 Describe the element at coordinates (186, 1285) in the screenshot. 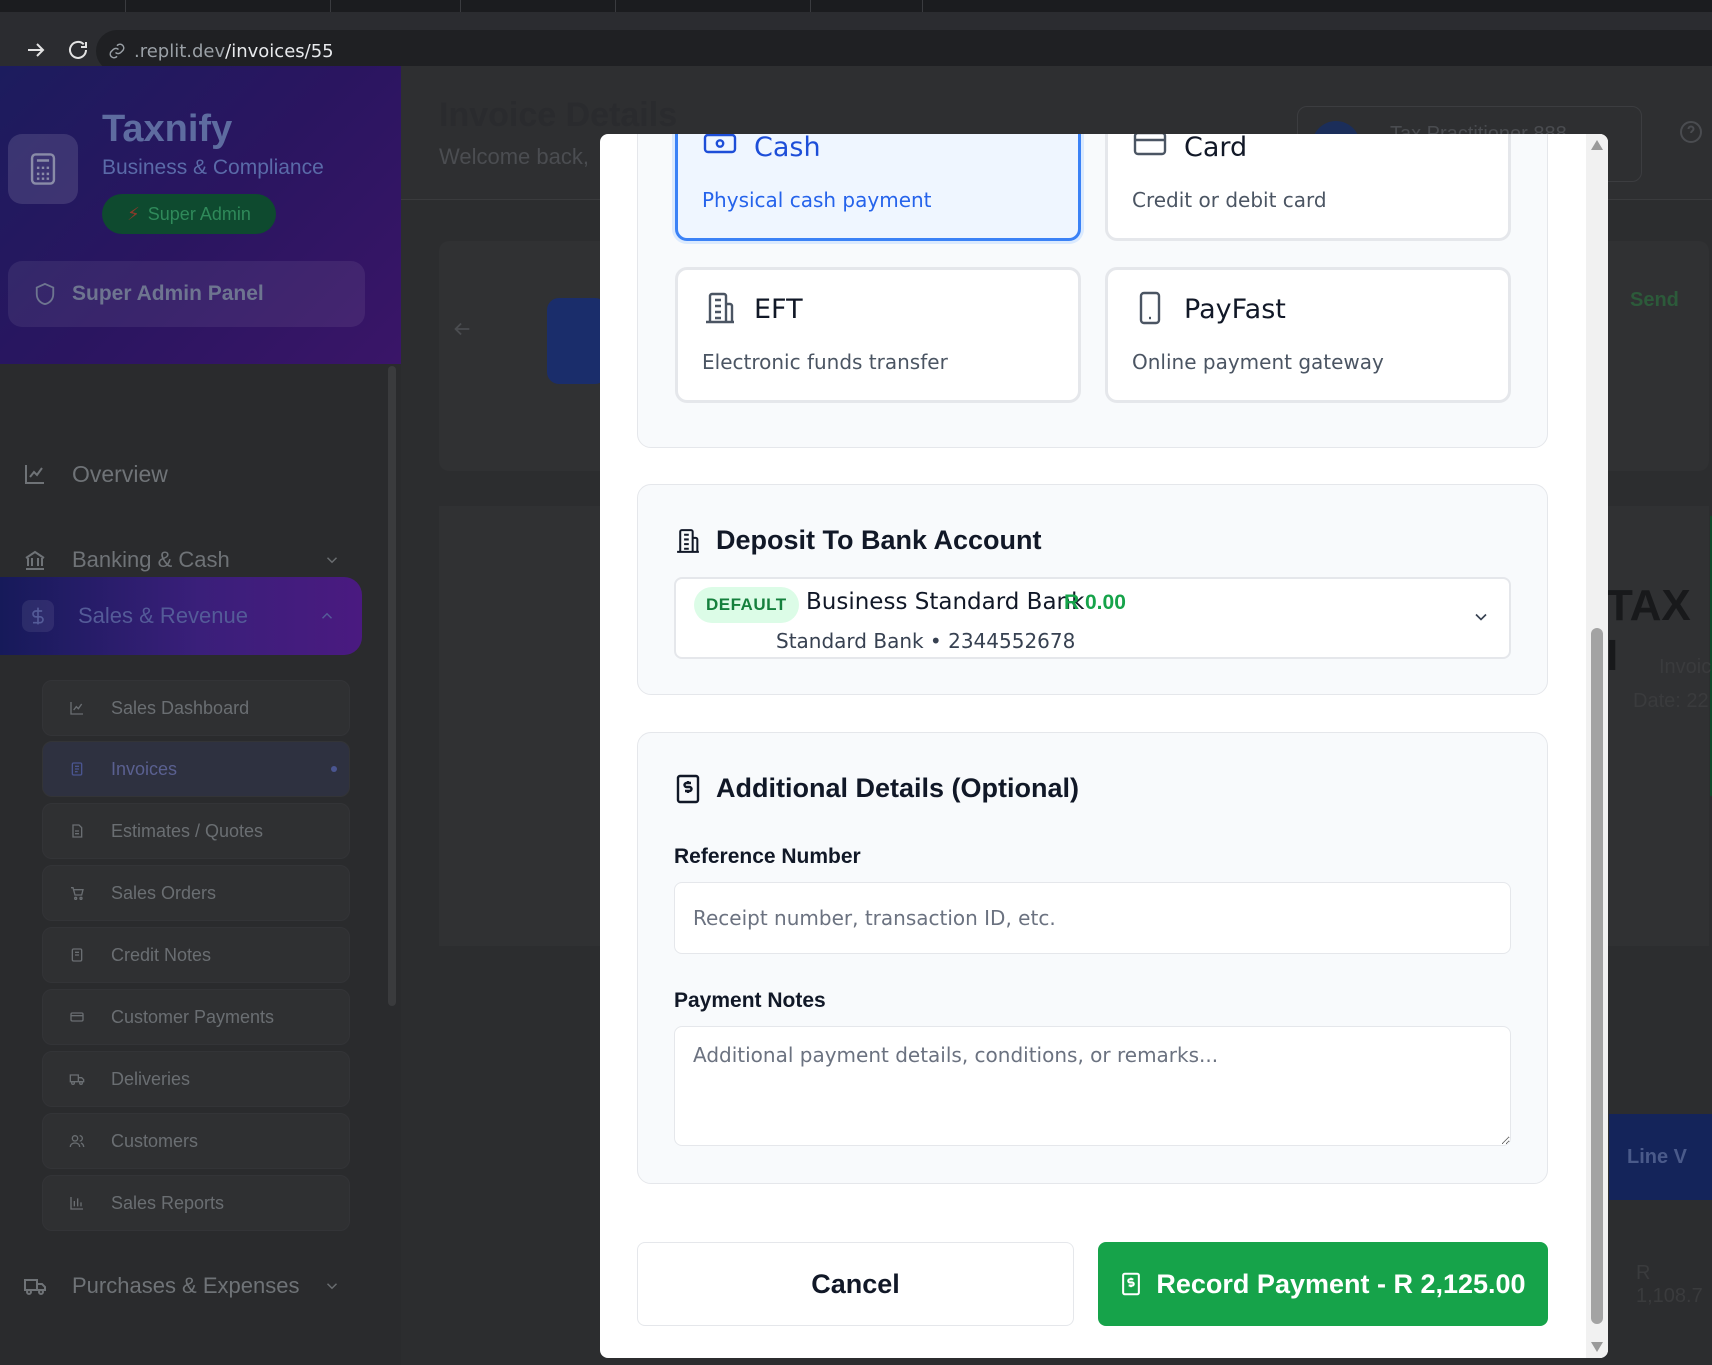

I see `sidebar-item-label: Purchases & Expenses` at that location.